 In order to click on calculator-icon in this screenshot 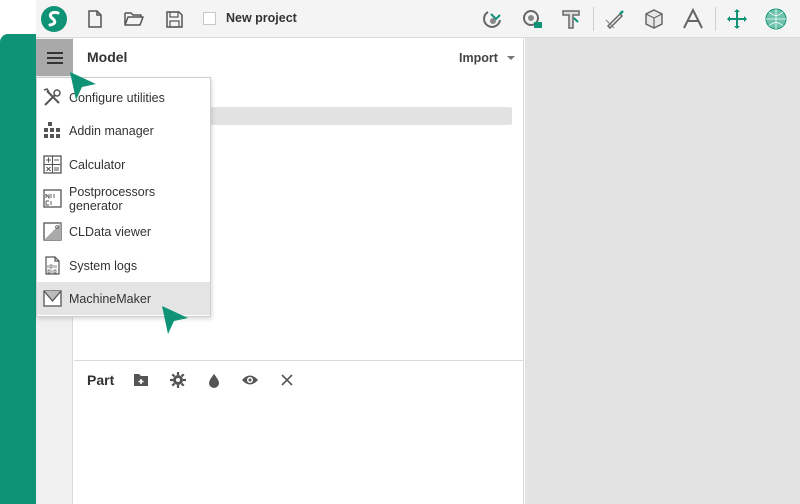, I will do `click(52, 164)`.